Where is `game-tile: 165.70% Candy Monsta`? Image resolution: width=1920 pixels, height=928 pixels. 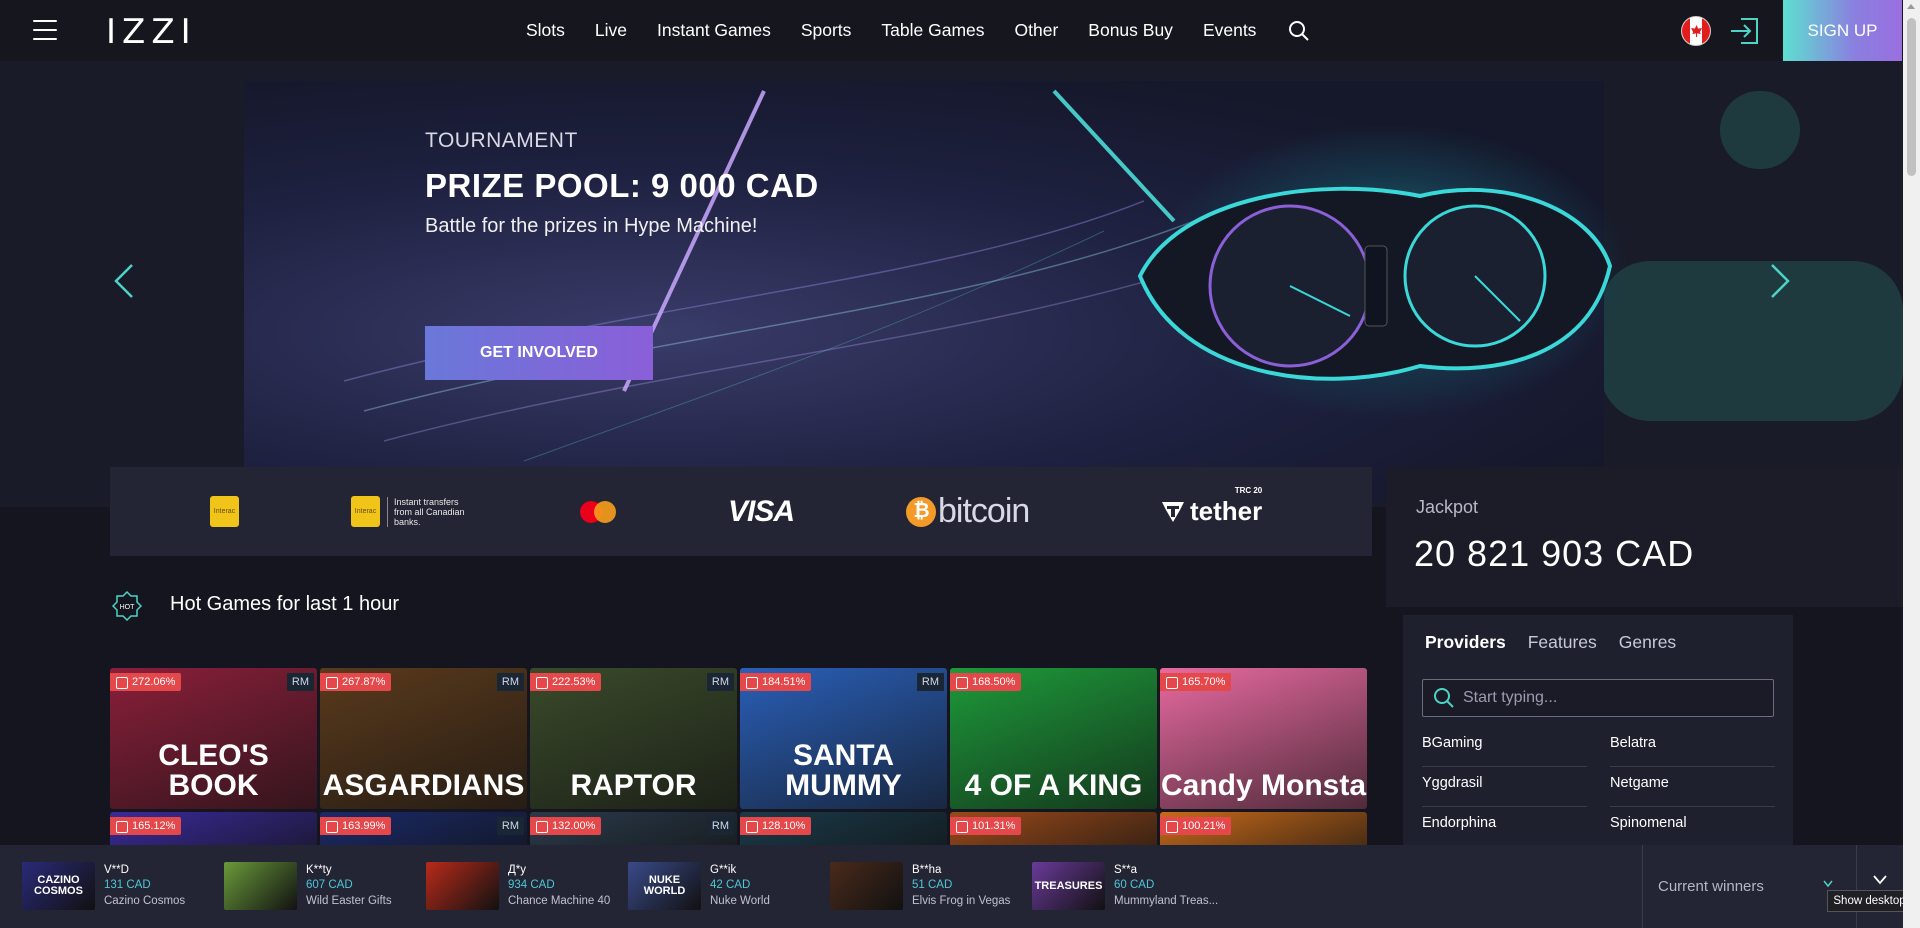 game-tile: 165.70% Candy Monsta is located at coordinates (1263, 738).